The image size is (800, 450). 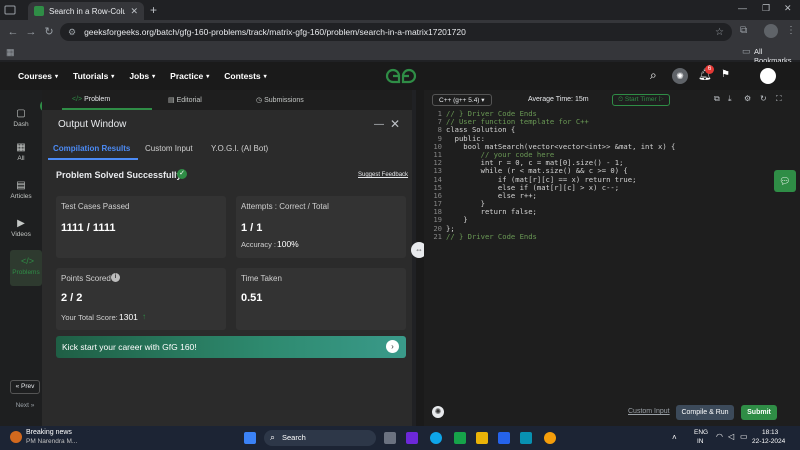 What do you see at coordinates (189, 76) in the screenshot?
I see `menu-practice: Practice ▾` at bounding box center [189, 76].